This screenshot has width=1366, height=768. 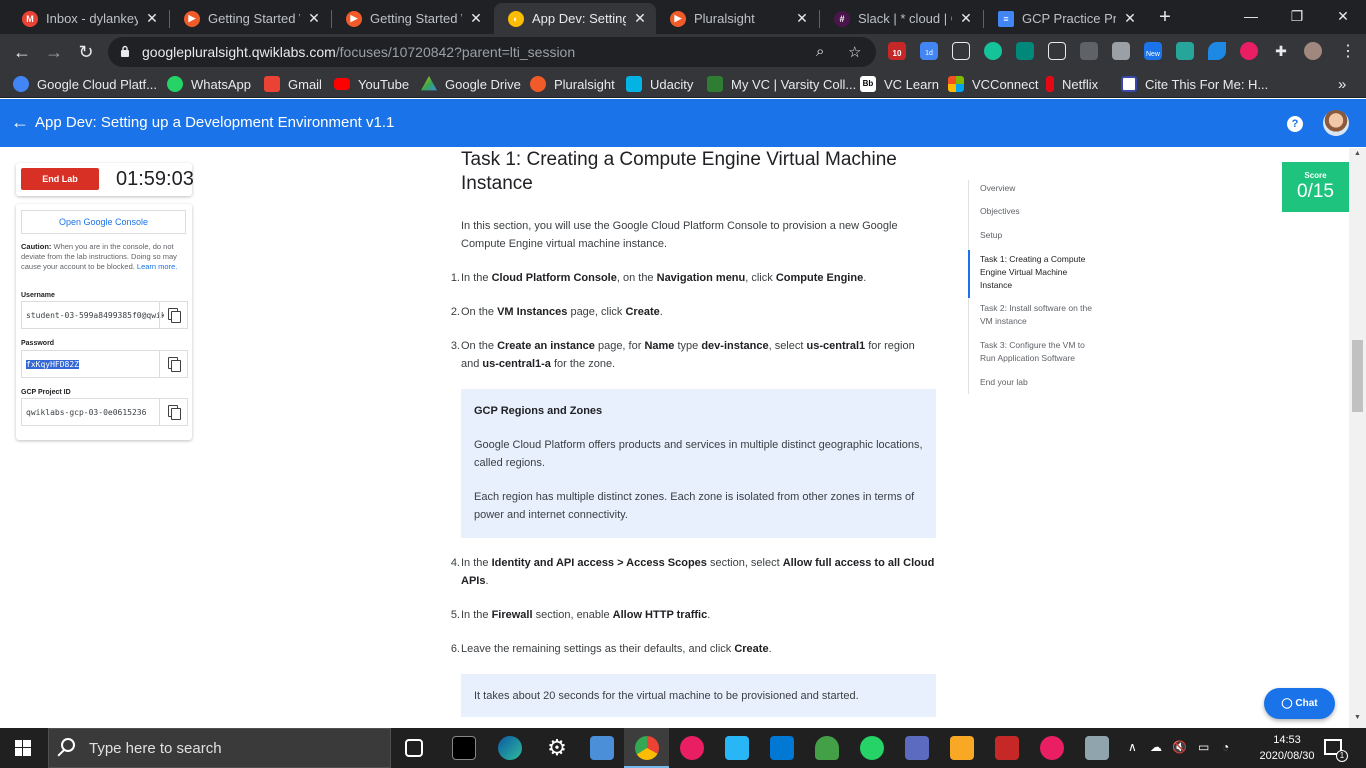 What do you see at coordinates (899, 84) in the screenshot?
I see `bookmark-vc-learn: Bb VC Learn` at bounding box center [899, 84].